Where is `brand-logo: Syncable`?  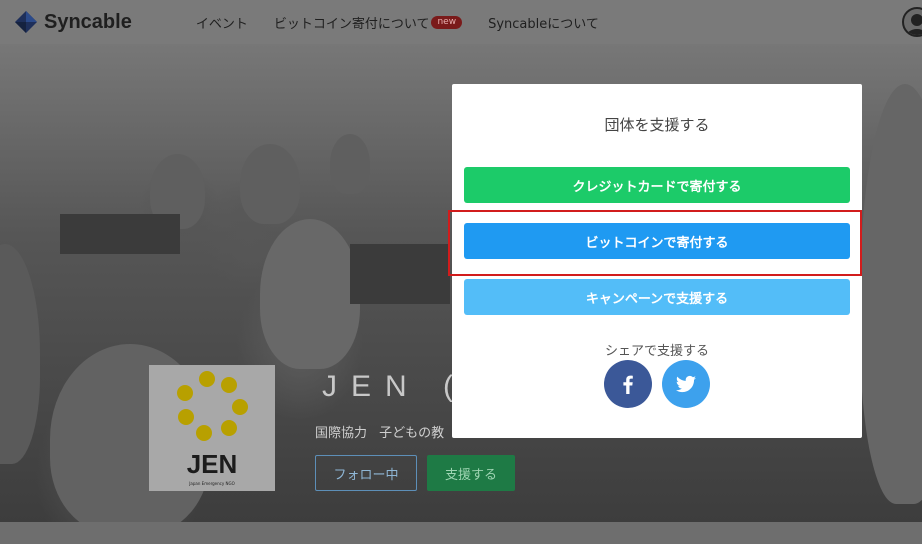 brand-logo: Syncable is located at coordinates (73, 22).